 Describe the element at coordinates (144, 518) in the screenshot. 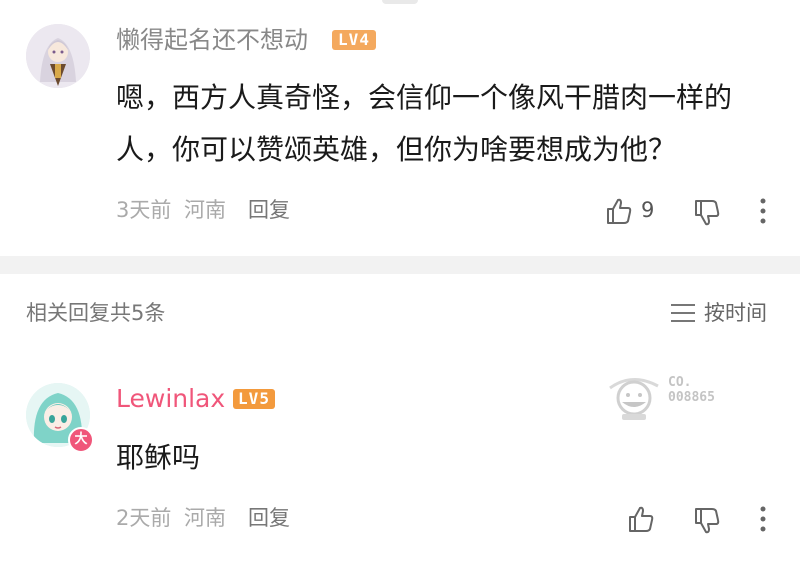

I see `reply-time: 2天前` at that location.